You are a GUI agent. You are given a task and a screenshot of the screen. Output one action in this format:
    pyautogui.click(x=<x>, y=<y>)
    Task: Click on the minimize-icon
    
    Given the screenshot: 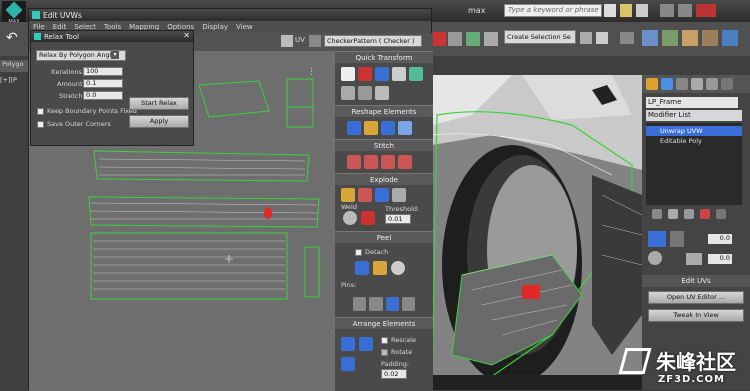 What is the action you would take?
    pyautogui.click(x=667, y=10)
    